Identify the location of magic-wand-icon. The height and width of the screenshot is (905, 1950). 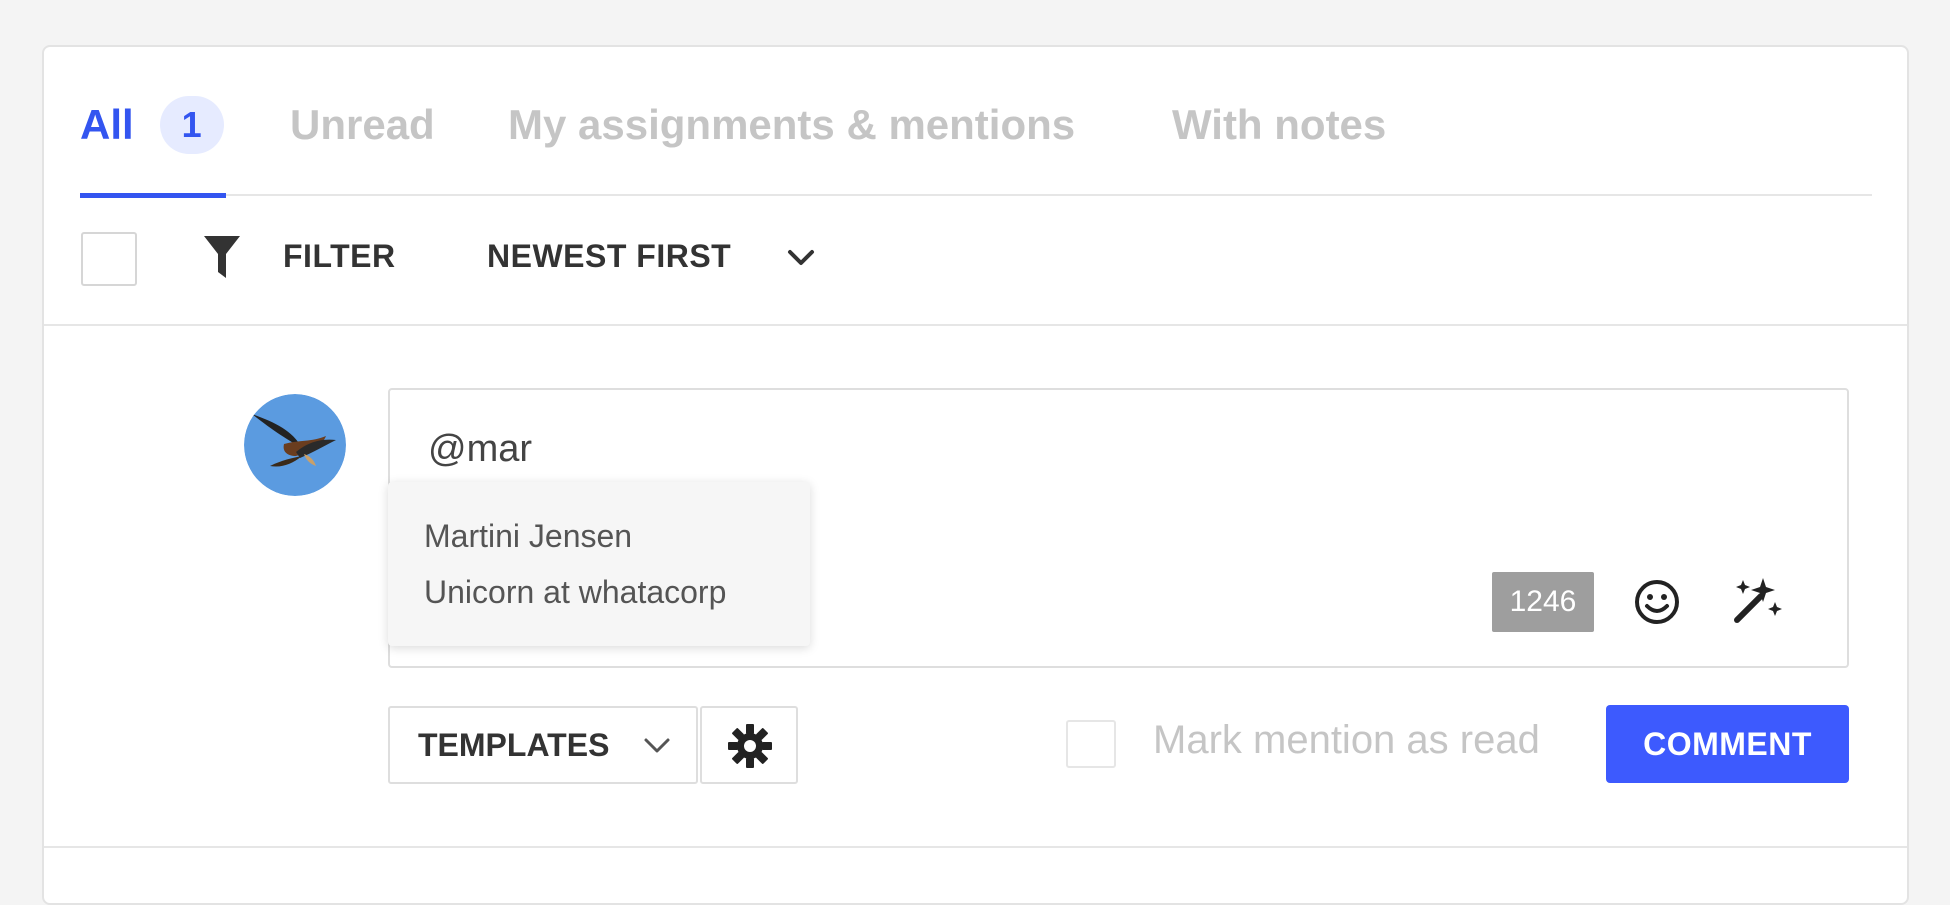
(1757, 600).